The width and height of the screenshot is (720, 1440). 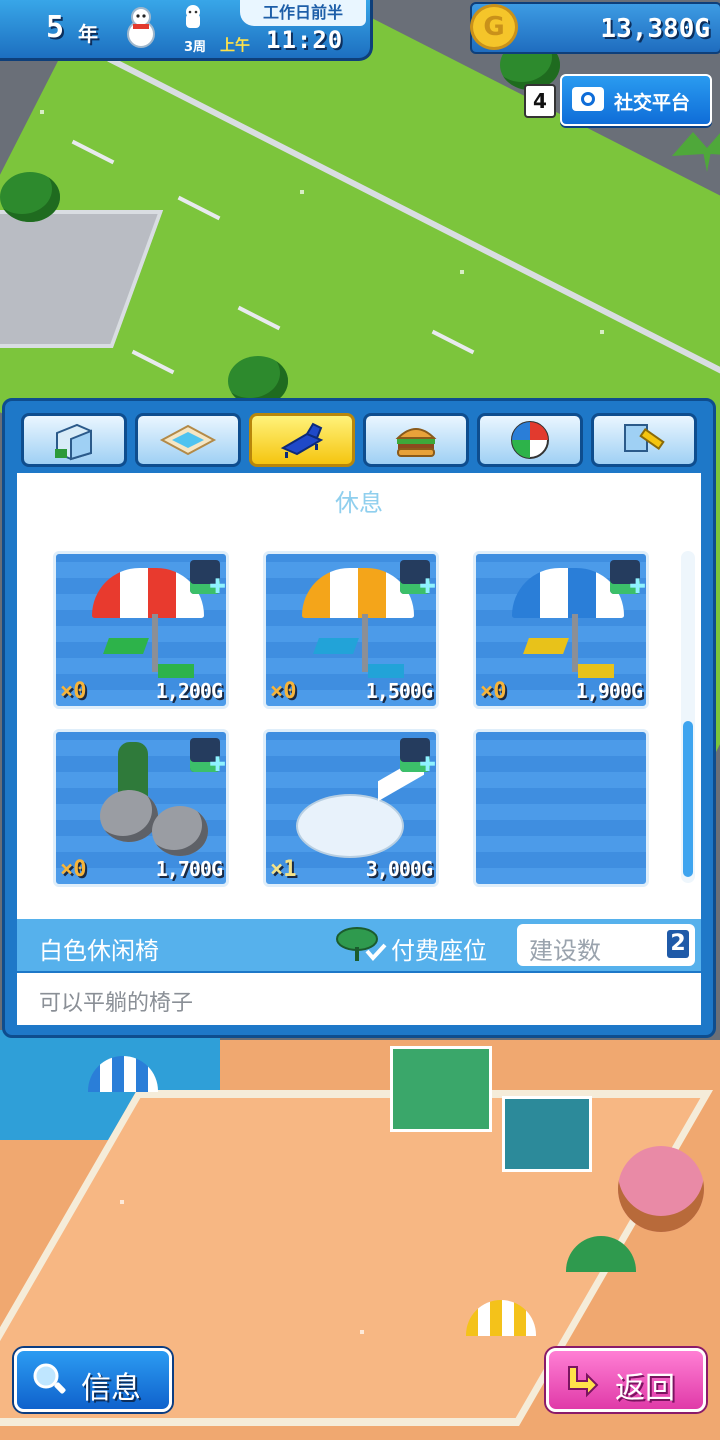 I want to click on snowman-icon, so click(x=141, y=27).